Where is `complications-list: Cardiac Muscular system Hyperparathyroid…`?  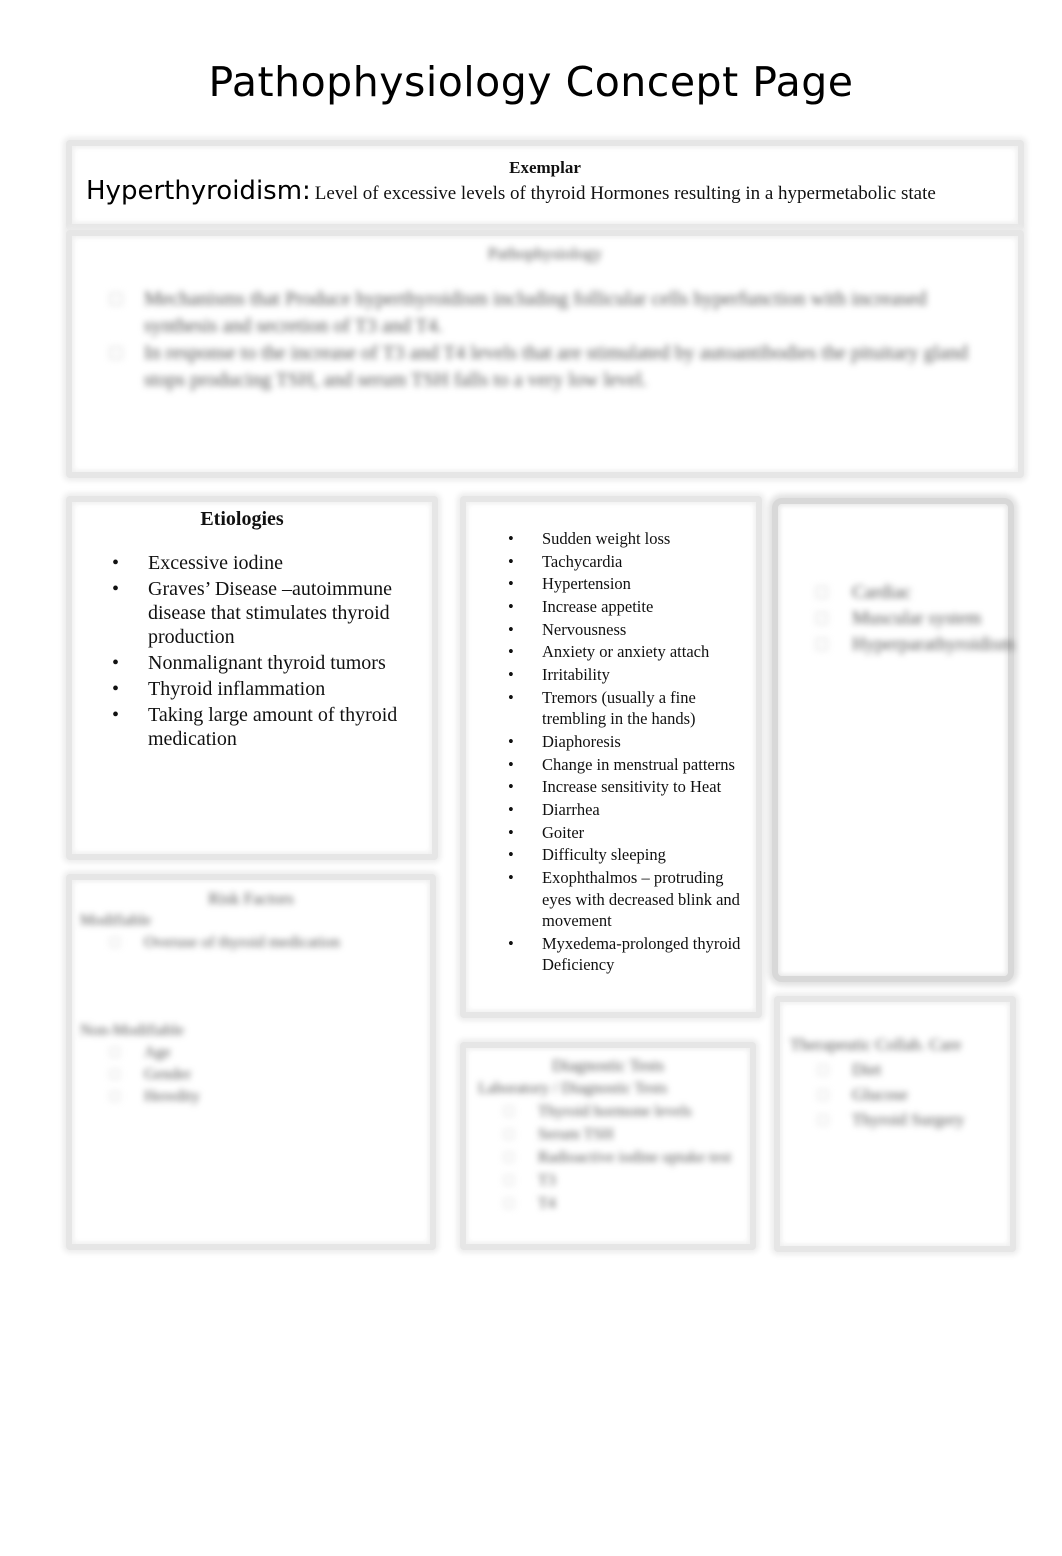 complications-list: Cardiac Muscular system Hyperparathyroid… is located at coordinates (896, 619).